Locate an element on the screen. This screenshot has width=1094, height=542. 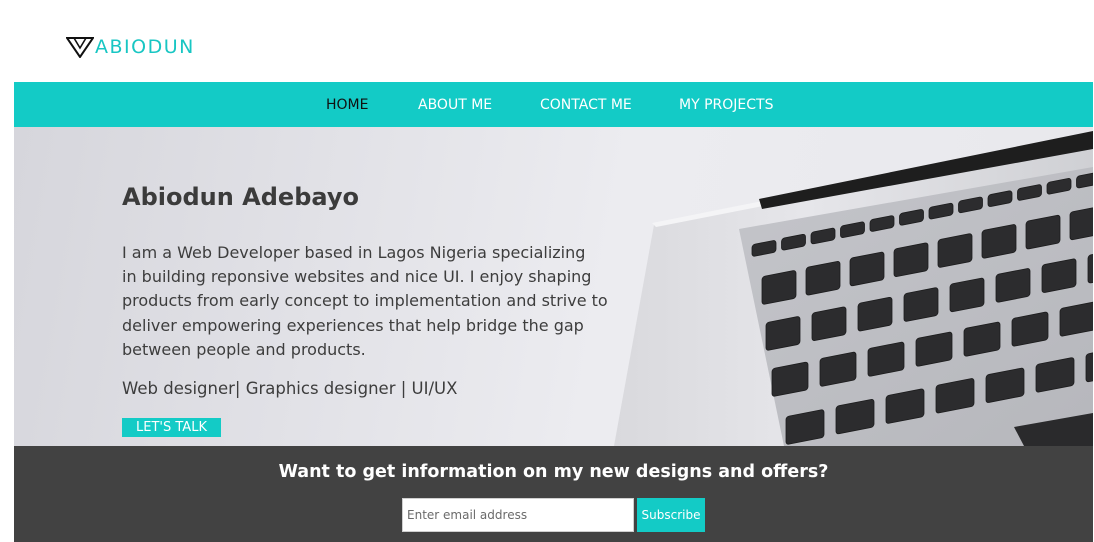
hero-name: Abiodun Adebayo is located at coordinates (240, 197).